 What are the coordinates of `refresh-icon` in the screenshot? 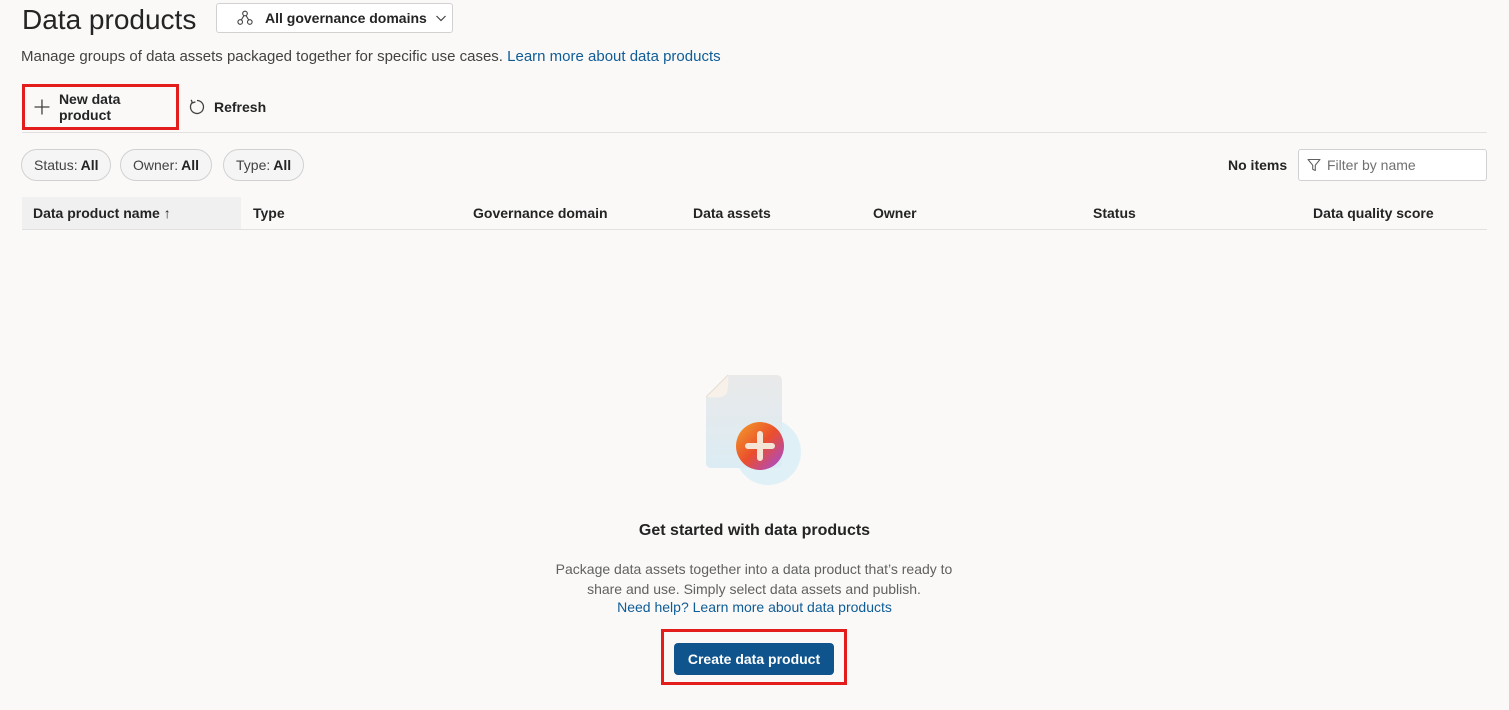 It's located at (197, 107).